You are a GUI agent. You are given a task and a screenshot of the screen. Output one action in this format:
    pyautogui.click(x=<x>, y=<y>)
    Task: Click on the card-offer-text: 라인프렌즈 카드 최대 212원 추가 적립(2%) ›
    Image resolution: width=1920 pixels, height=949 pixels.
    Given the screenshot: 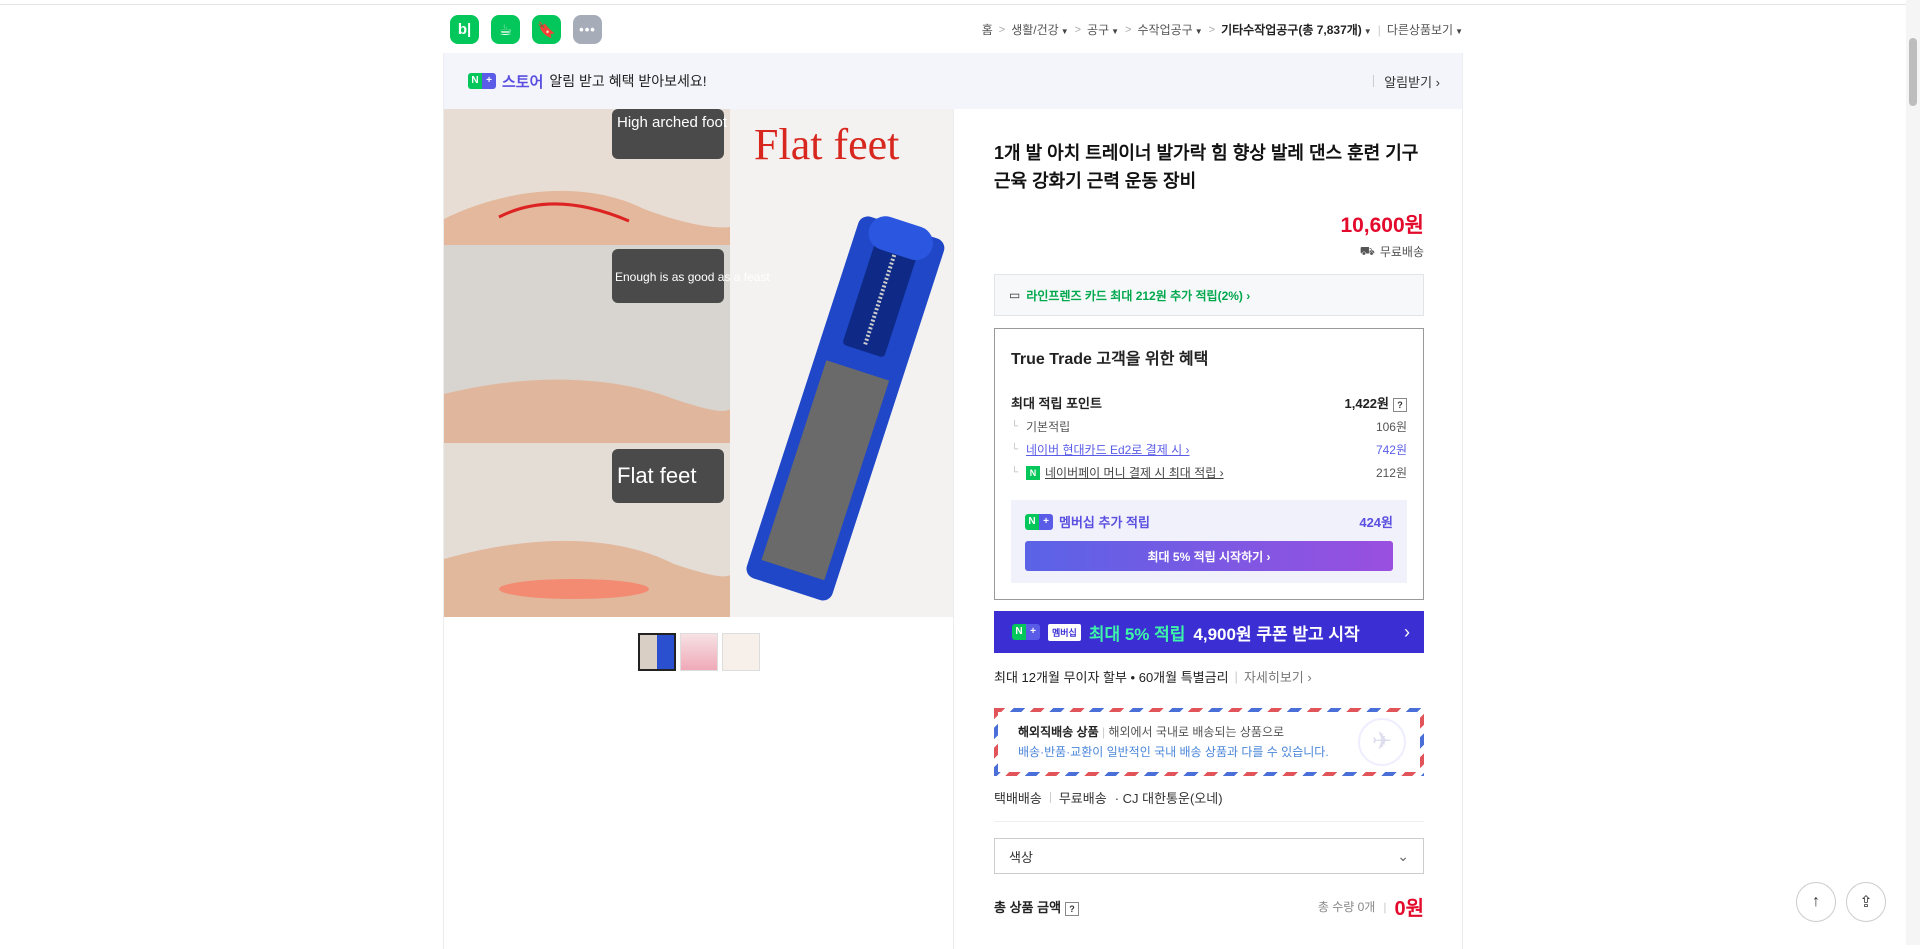 What is the action you would take?
    pyautogui.click(x=1138, y=295)
    